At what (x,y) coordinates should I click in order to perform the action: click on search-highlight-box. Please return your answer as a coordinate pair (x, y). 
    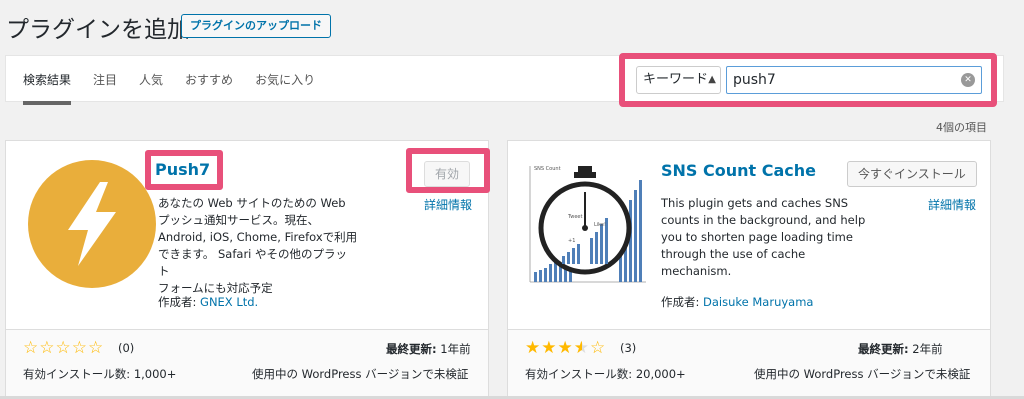
    Looking at the image, I should click on (808, 80).